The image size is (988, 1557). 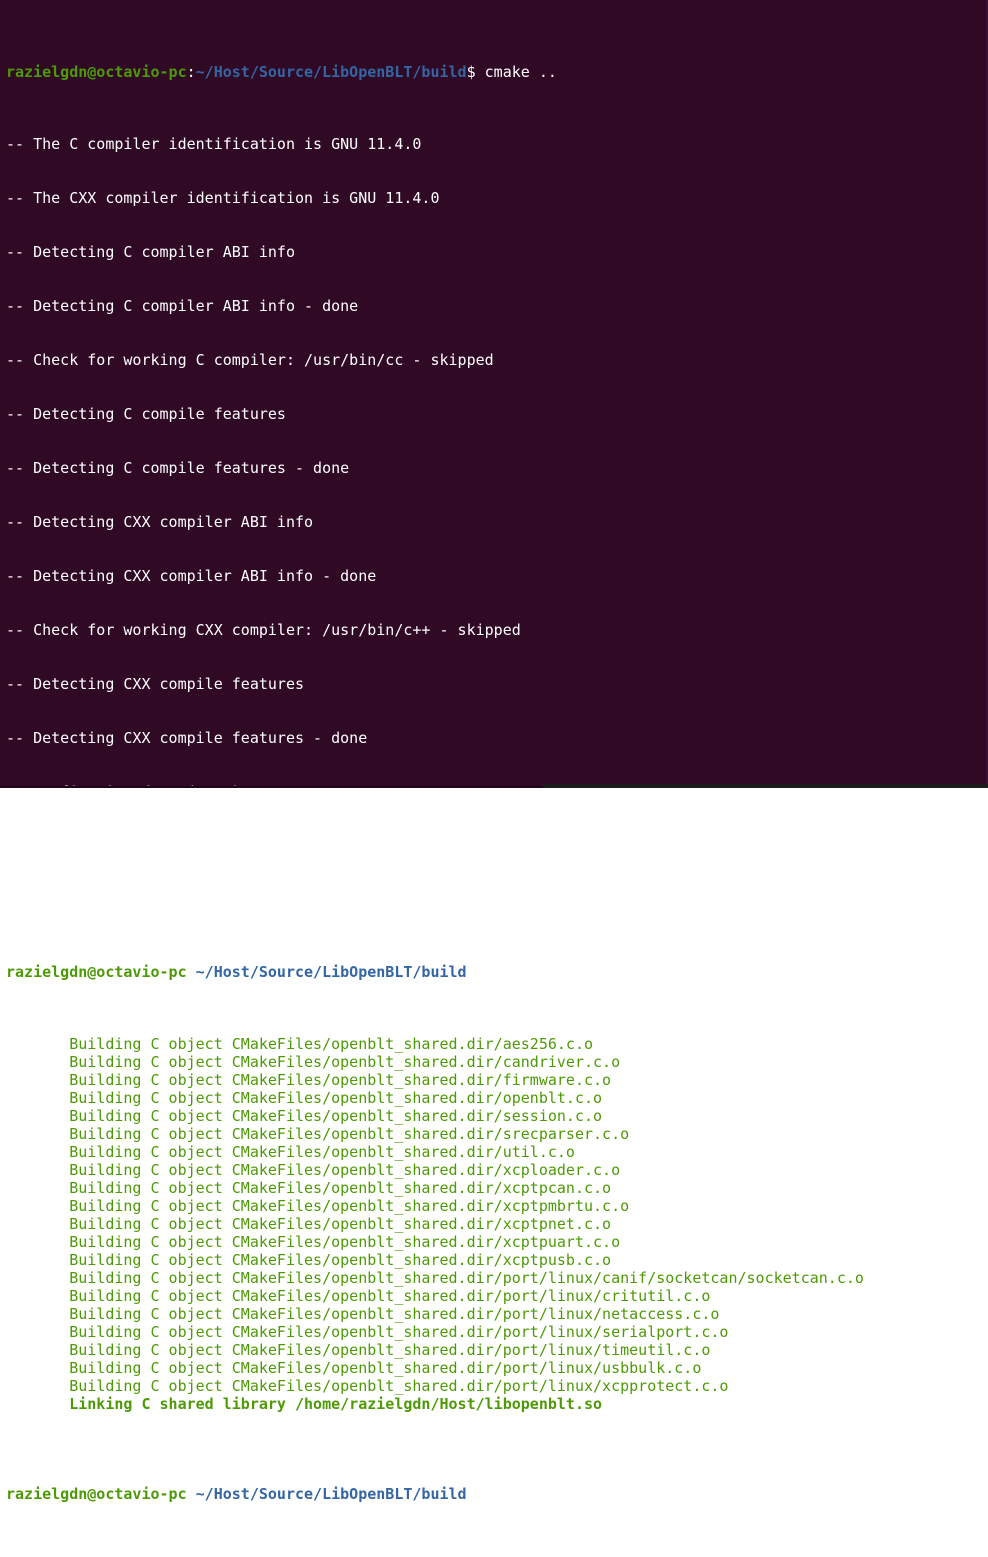 What do you see at coordinates (37, 1260) in the screenshot?
I see `build-percentage: [ 61%]` at bounding box center [37, 1260].